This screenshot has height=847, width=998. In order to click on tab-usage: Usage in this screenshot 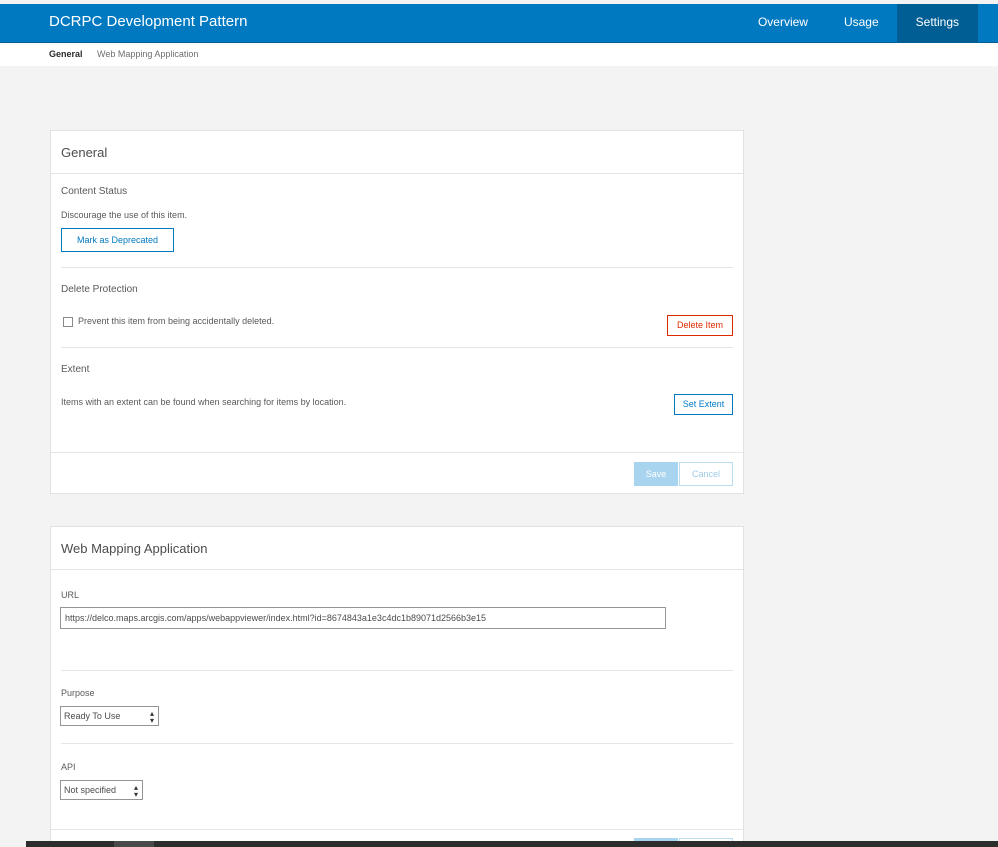, I will do `click(861, 23)`.